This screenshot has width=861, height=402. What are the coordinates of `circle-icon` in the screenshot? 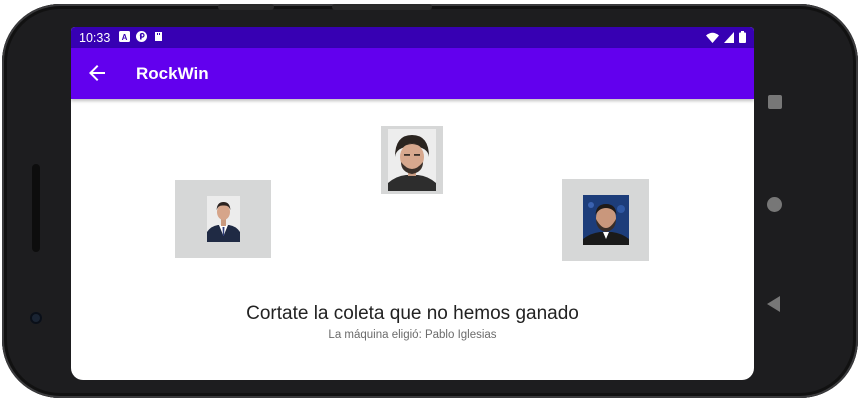 It's located at (774, 204).